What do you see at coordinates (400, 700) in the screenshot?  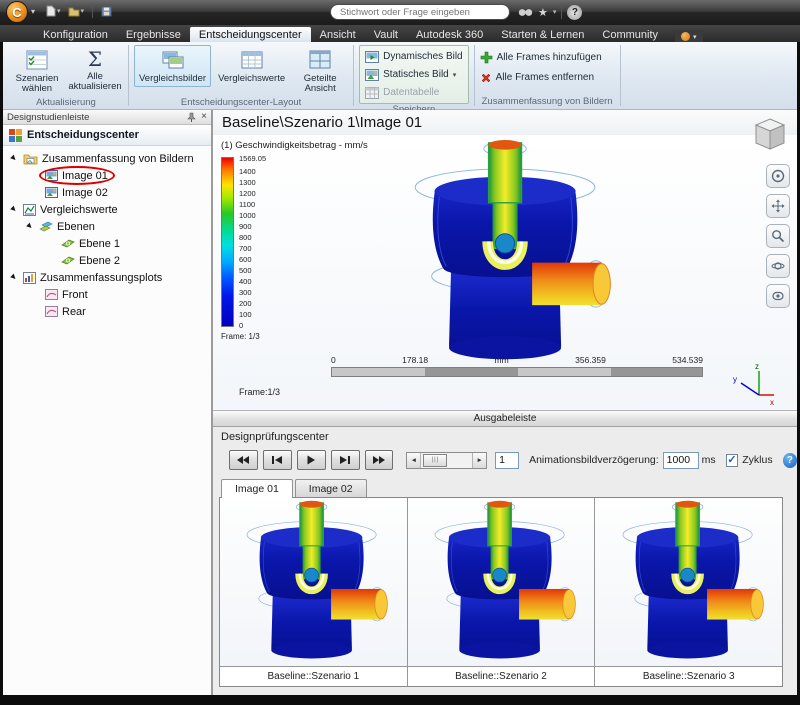 I see `window-bottom-frame` at bounding box center [400, 700].